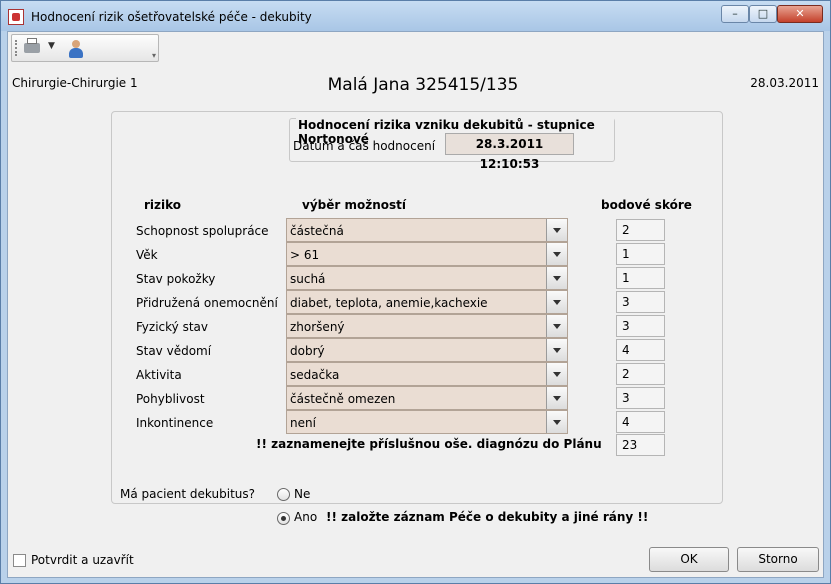  Describe the element at coordinates (646, 205) in the screenshot. I see `column-header-score: bodové skóre` at that location.